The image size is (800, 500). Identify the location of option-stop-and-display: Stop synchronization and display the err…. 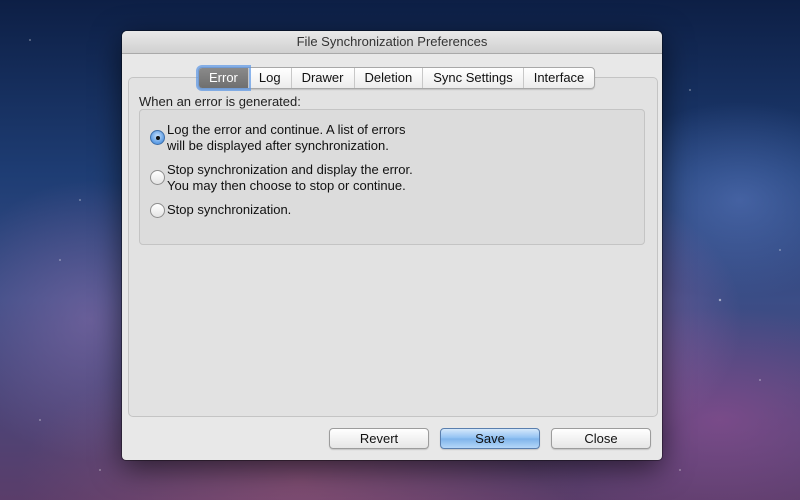
(281, 178).